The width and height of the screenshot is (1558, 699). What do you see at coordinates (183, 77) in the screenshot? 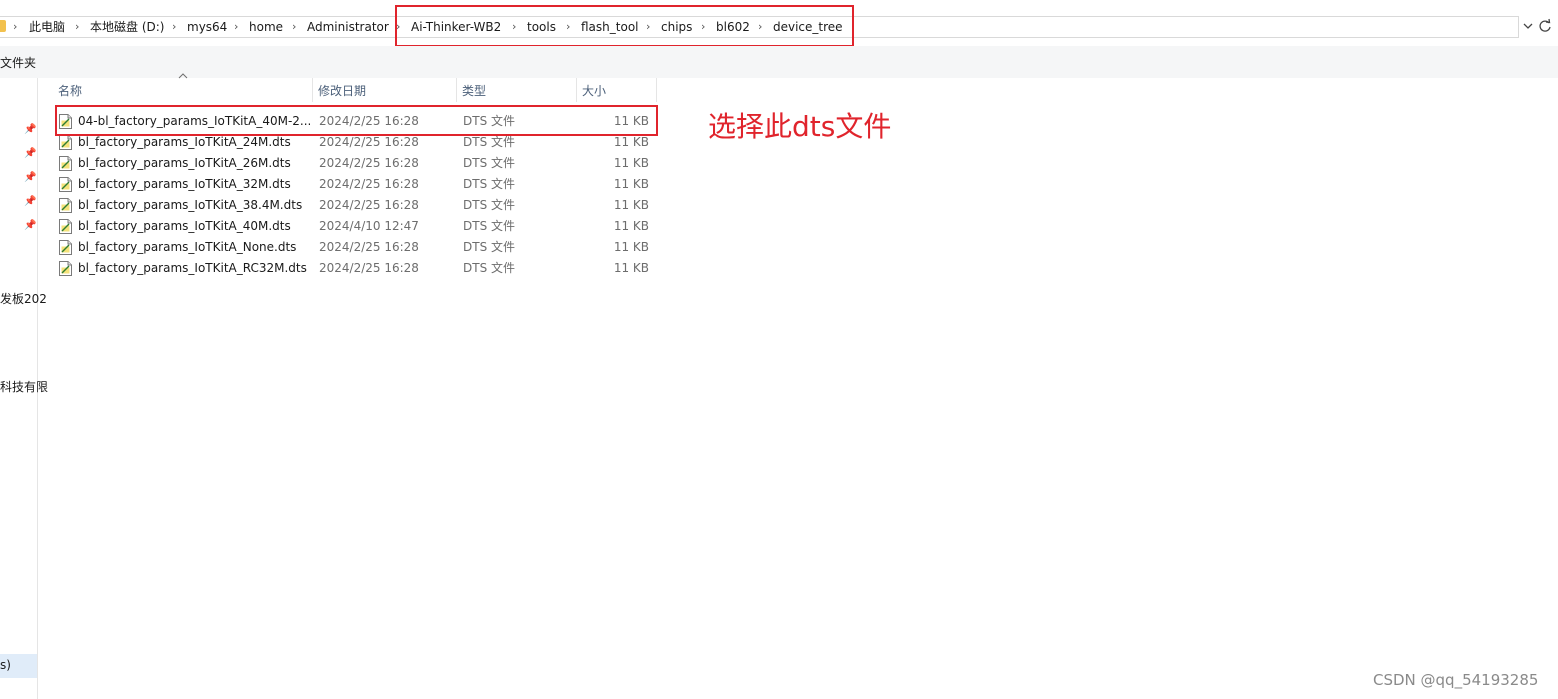
I see `sort-ascending-icon` at bounding box center [183, 77].